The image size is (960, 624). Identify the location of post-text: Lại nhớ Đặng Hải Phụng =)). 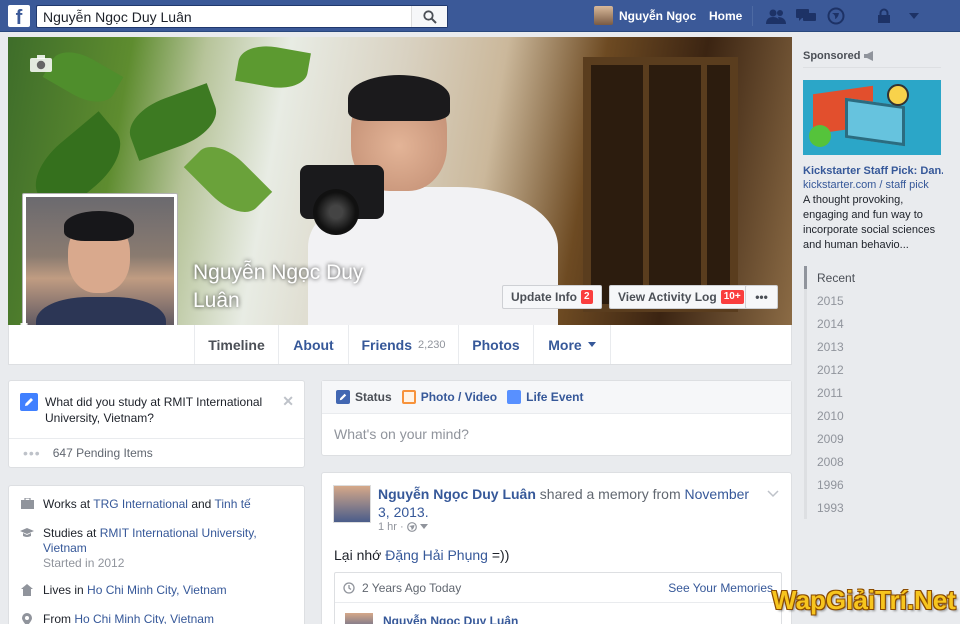
(421, 555).